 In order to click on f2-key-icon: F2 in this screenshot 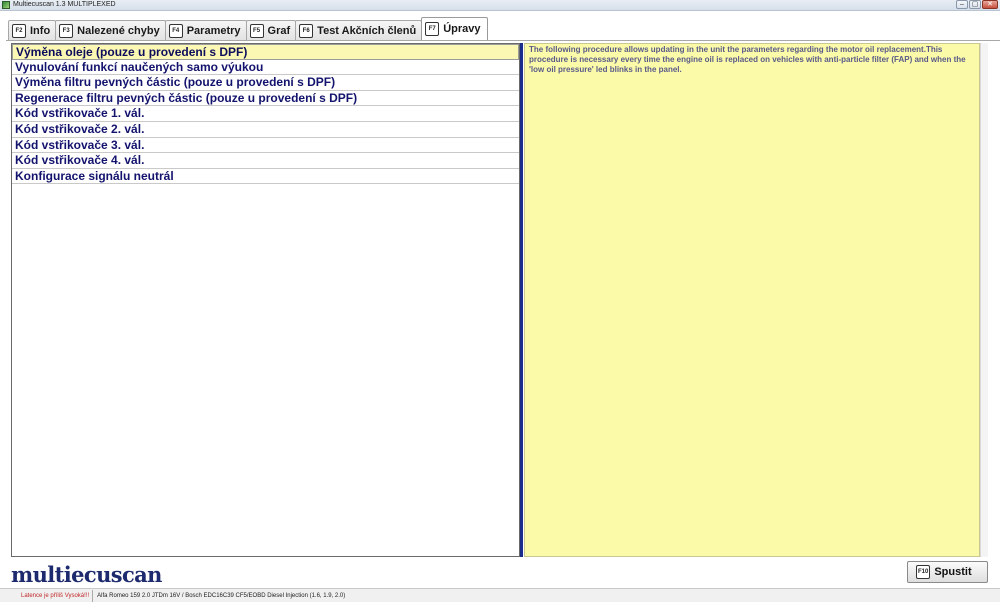, I will do `click(19, 30)`.